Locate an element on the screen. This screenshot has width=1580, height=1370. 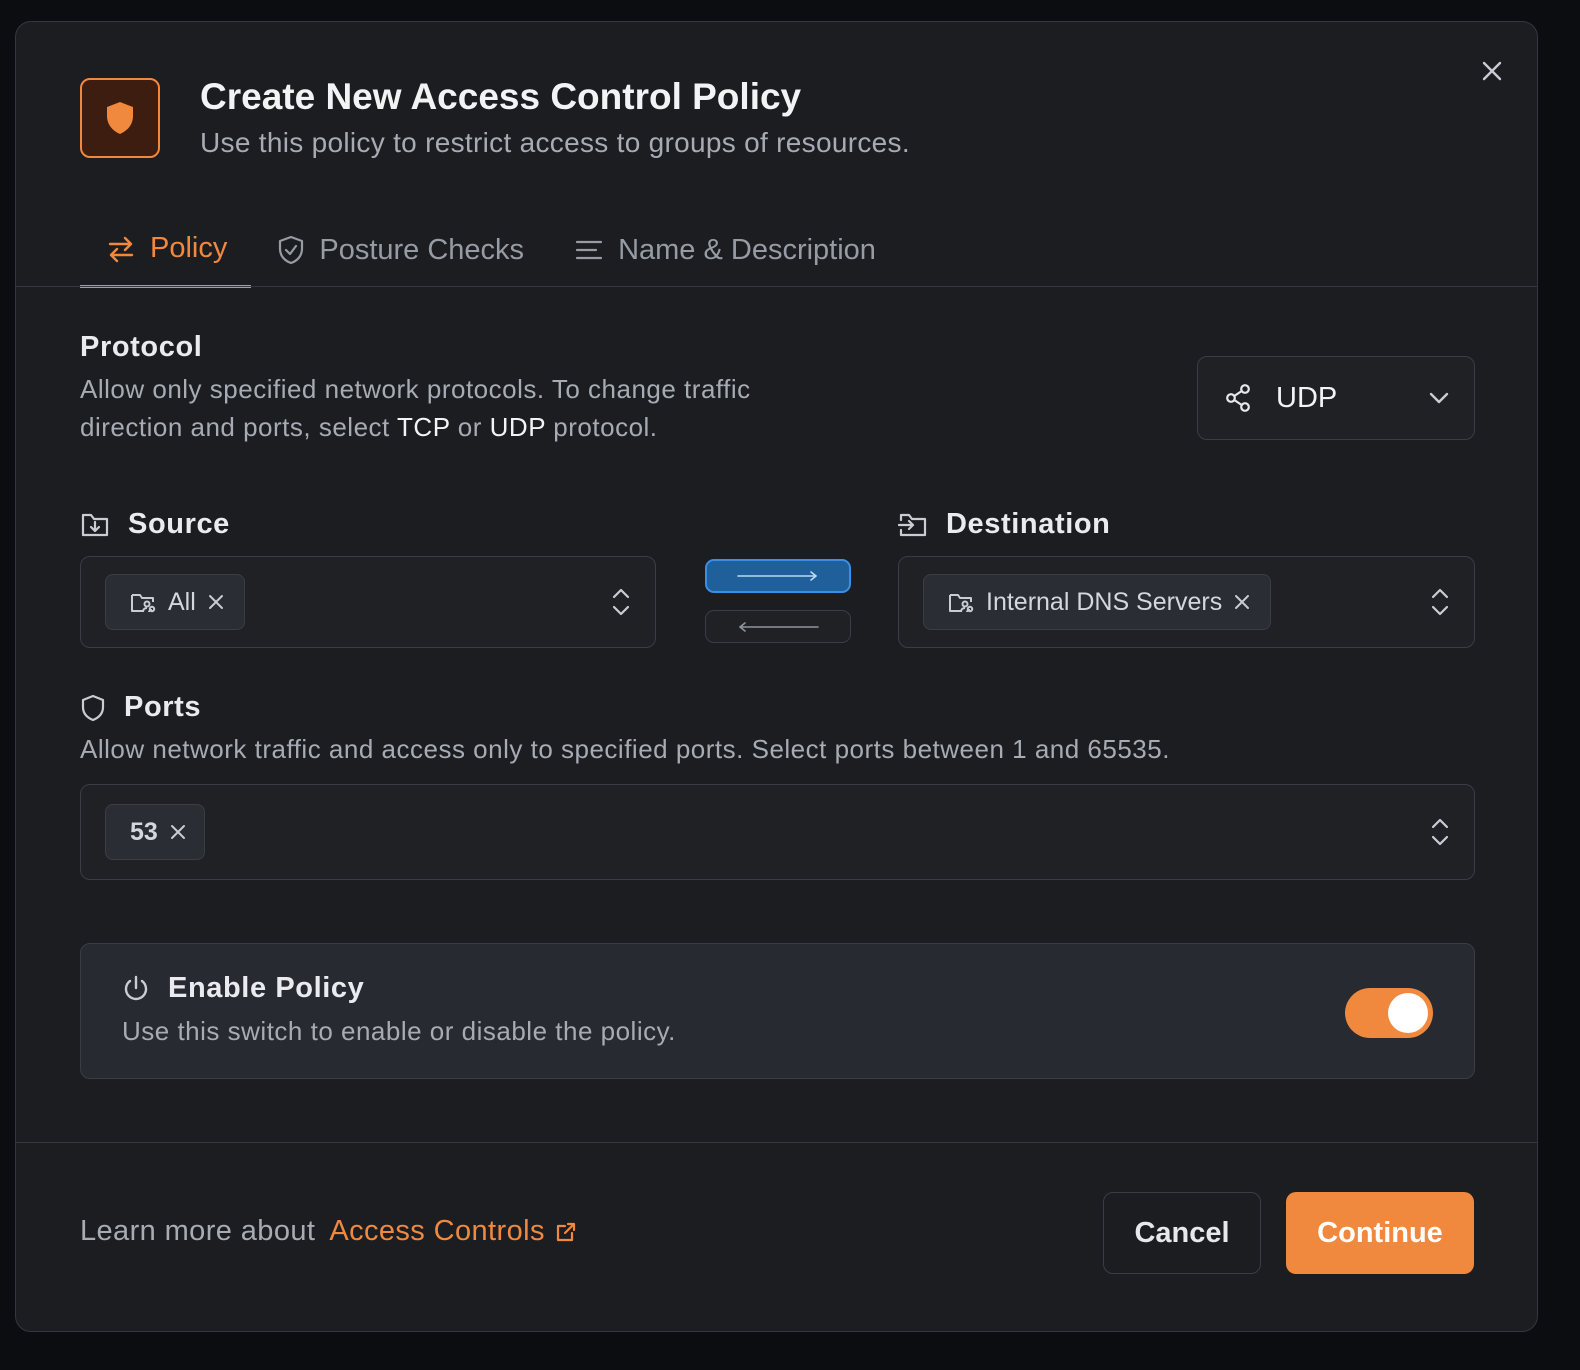
destination-chip: Internal DNS Servers is located at coordinates (1097, 602).